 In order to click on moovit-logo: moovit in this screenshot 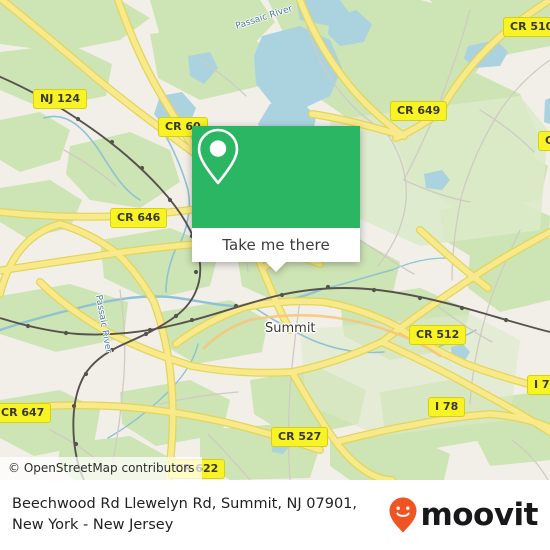, I will do `click(463, 515)`.